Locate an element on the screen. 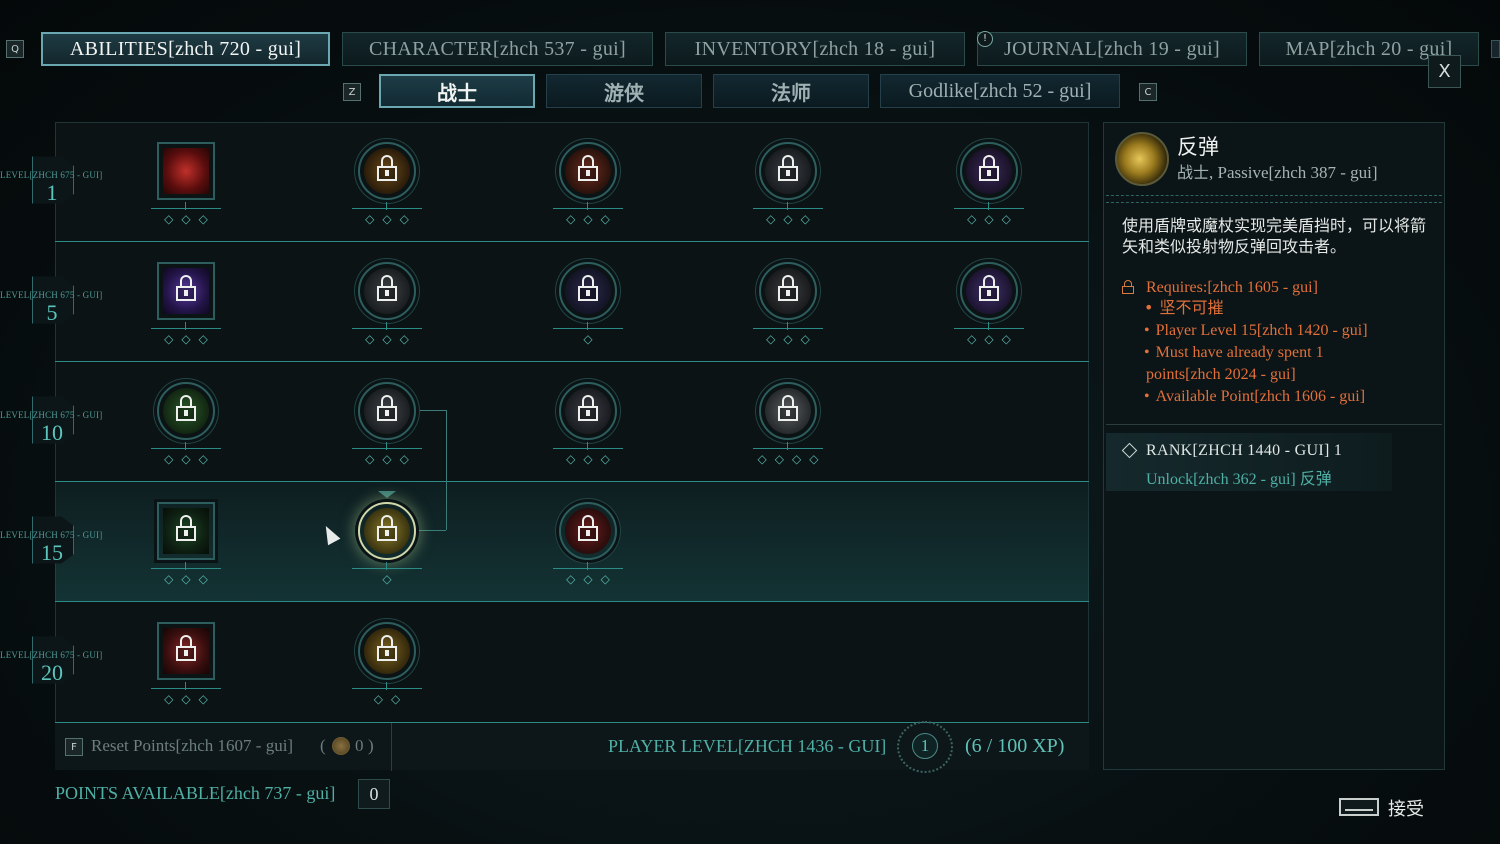 This screenshot has height=844, width=1500. lantern-icon is located at coordinates (387, 171).